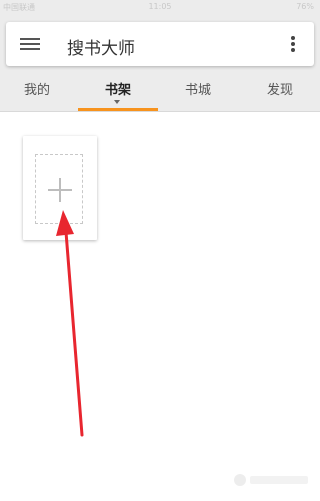 This screenshot has width=320, height=501. Describe the element at coordinates (118, 95) in the screenshot. I see `tab-bookshelf: 书架` at that location.